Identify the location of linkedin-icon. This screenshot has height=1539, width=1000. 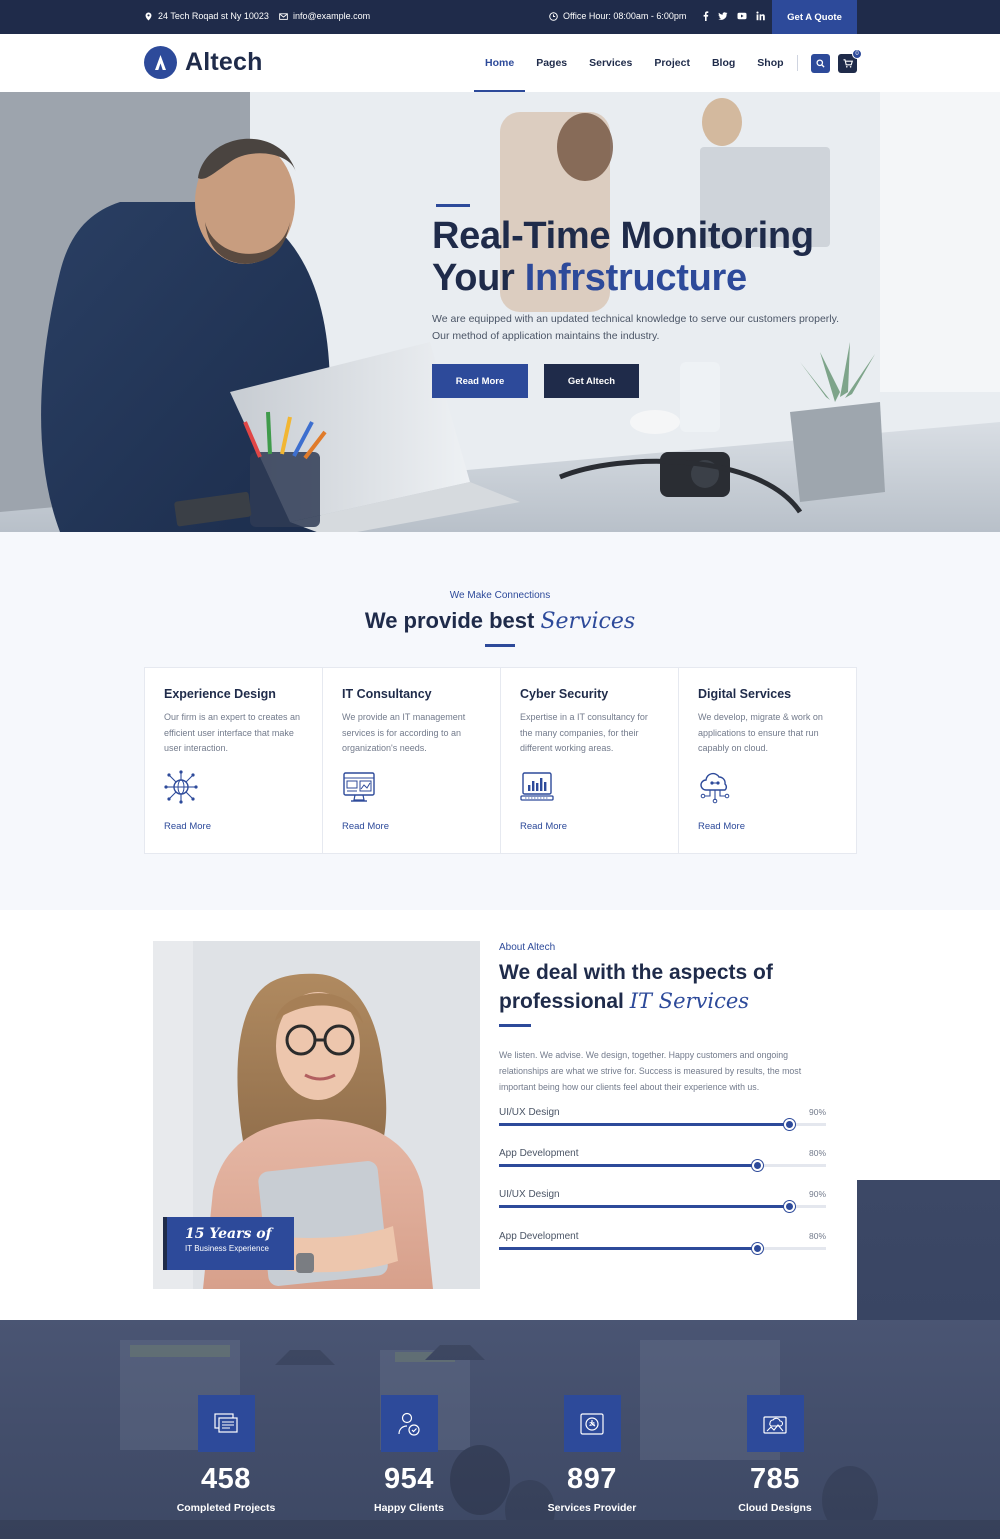
(760, 16).